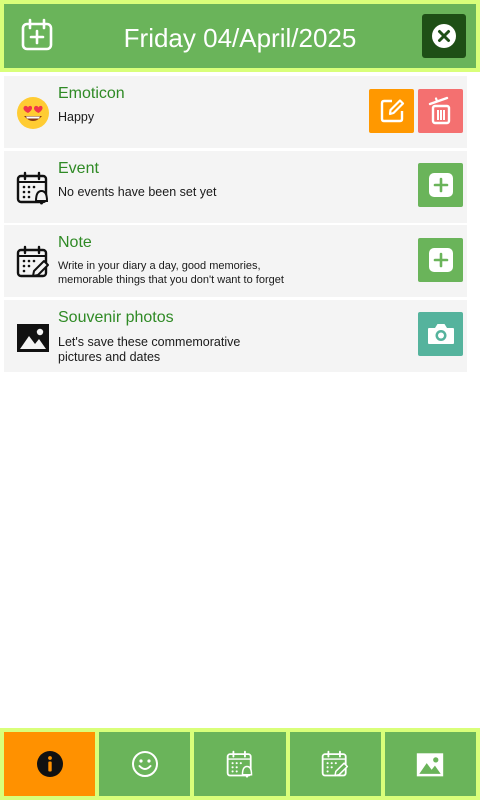  I want to click on card-title: Event, so click(78, 168).